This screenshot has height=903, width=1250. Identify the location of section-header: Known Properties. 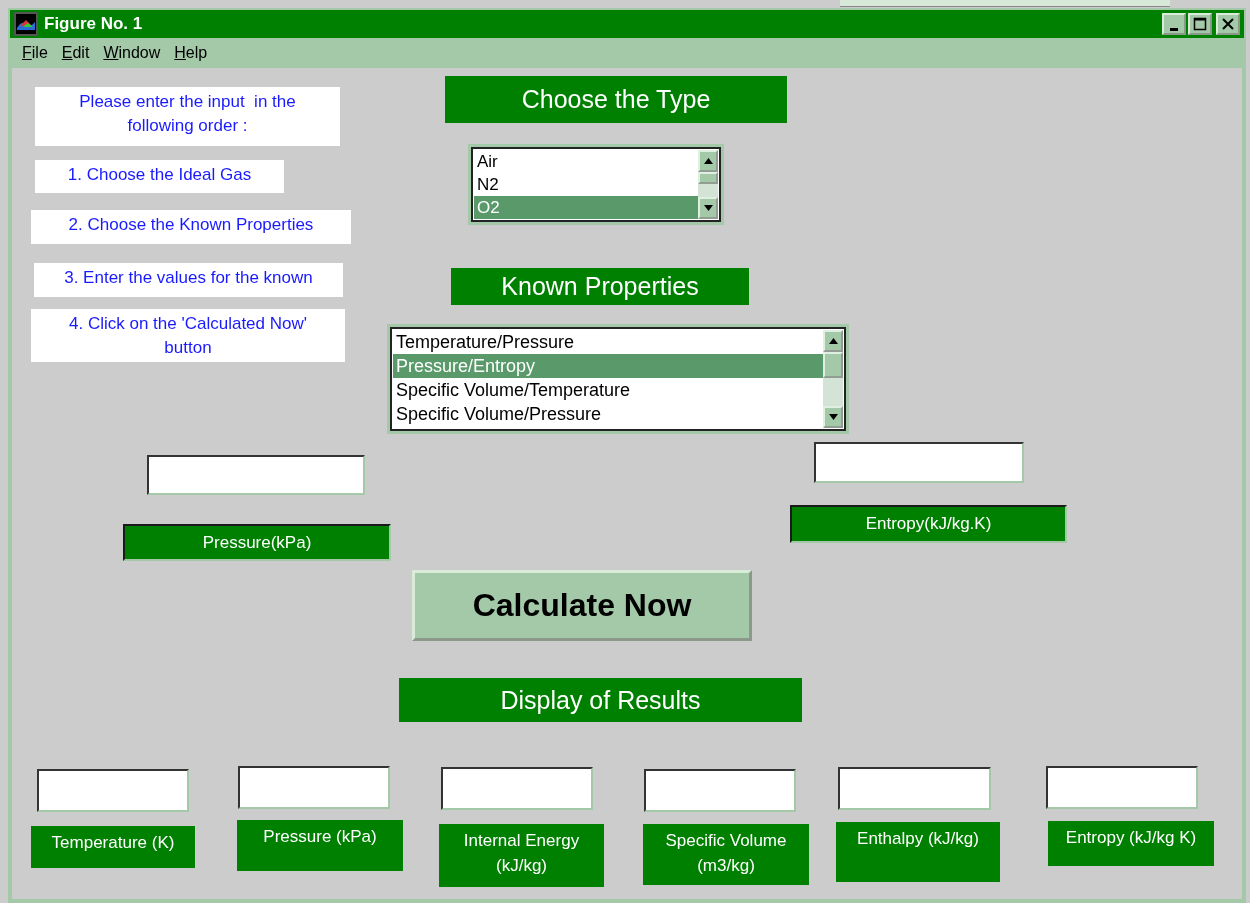
(600, 286).